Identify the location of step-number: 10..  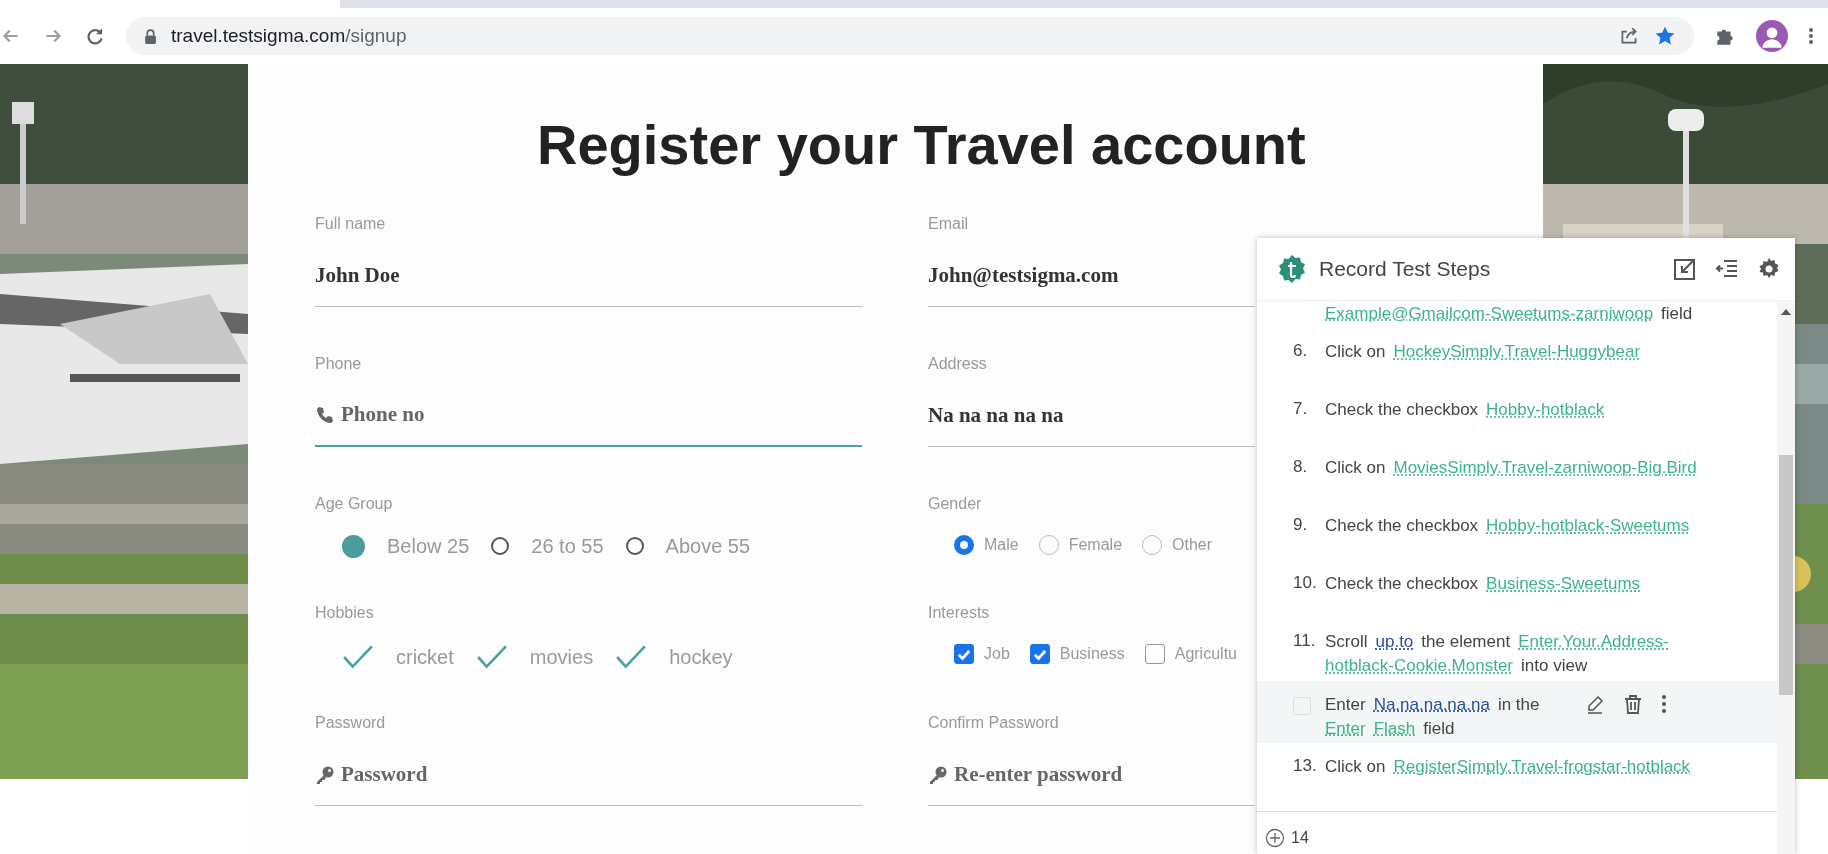
(1305, 583).